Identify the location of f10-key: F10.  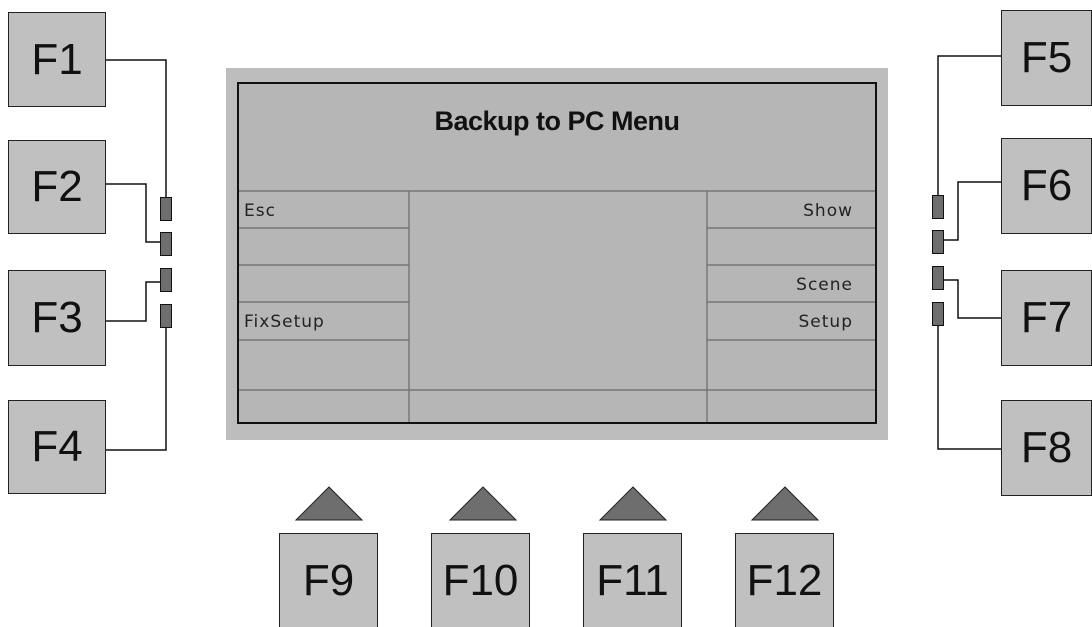
(480, 580).